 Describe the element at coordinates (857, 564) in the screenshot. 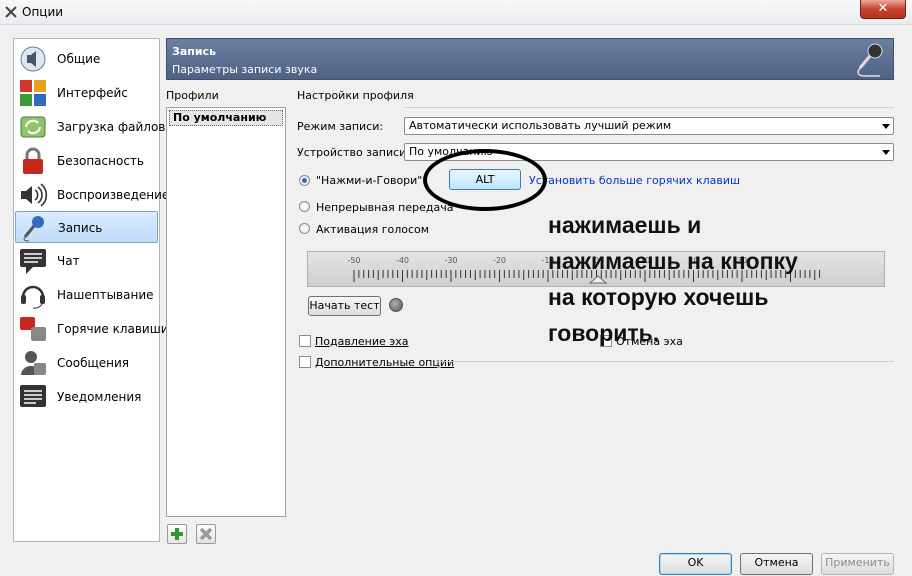

I see `apply-button: Применить` at that location.